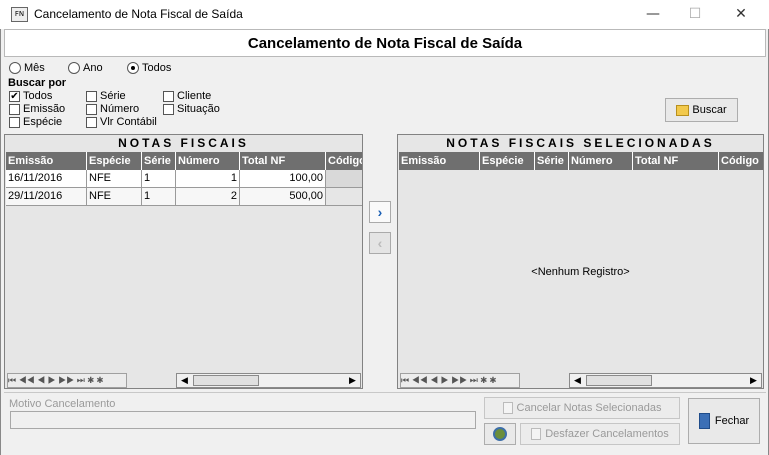 This screenshot has width=769, height=455. Describe the element at coordinates (741, 14) in the screenshot. I see `close-window-button: ✕` at that location.